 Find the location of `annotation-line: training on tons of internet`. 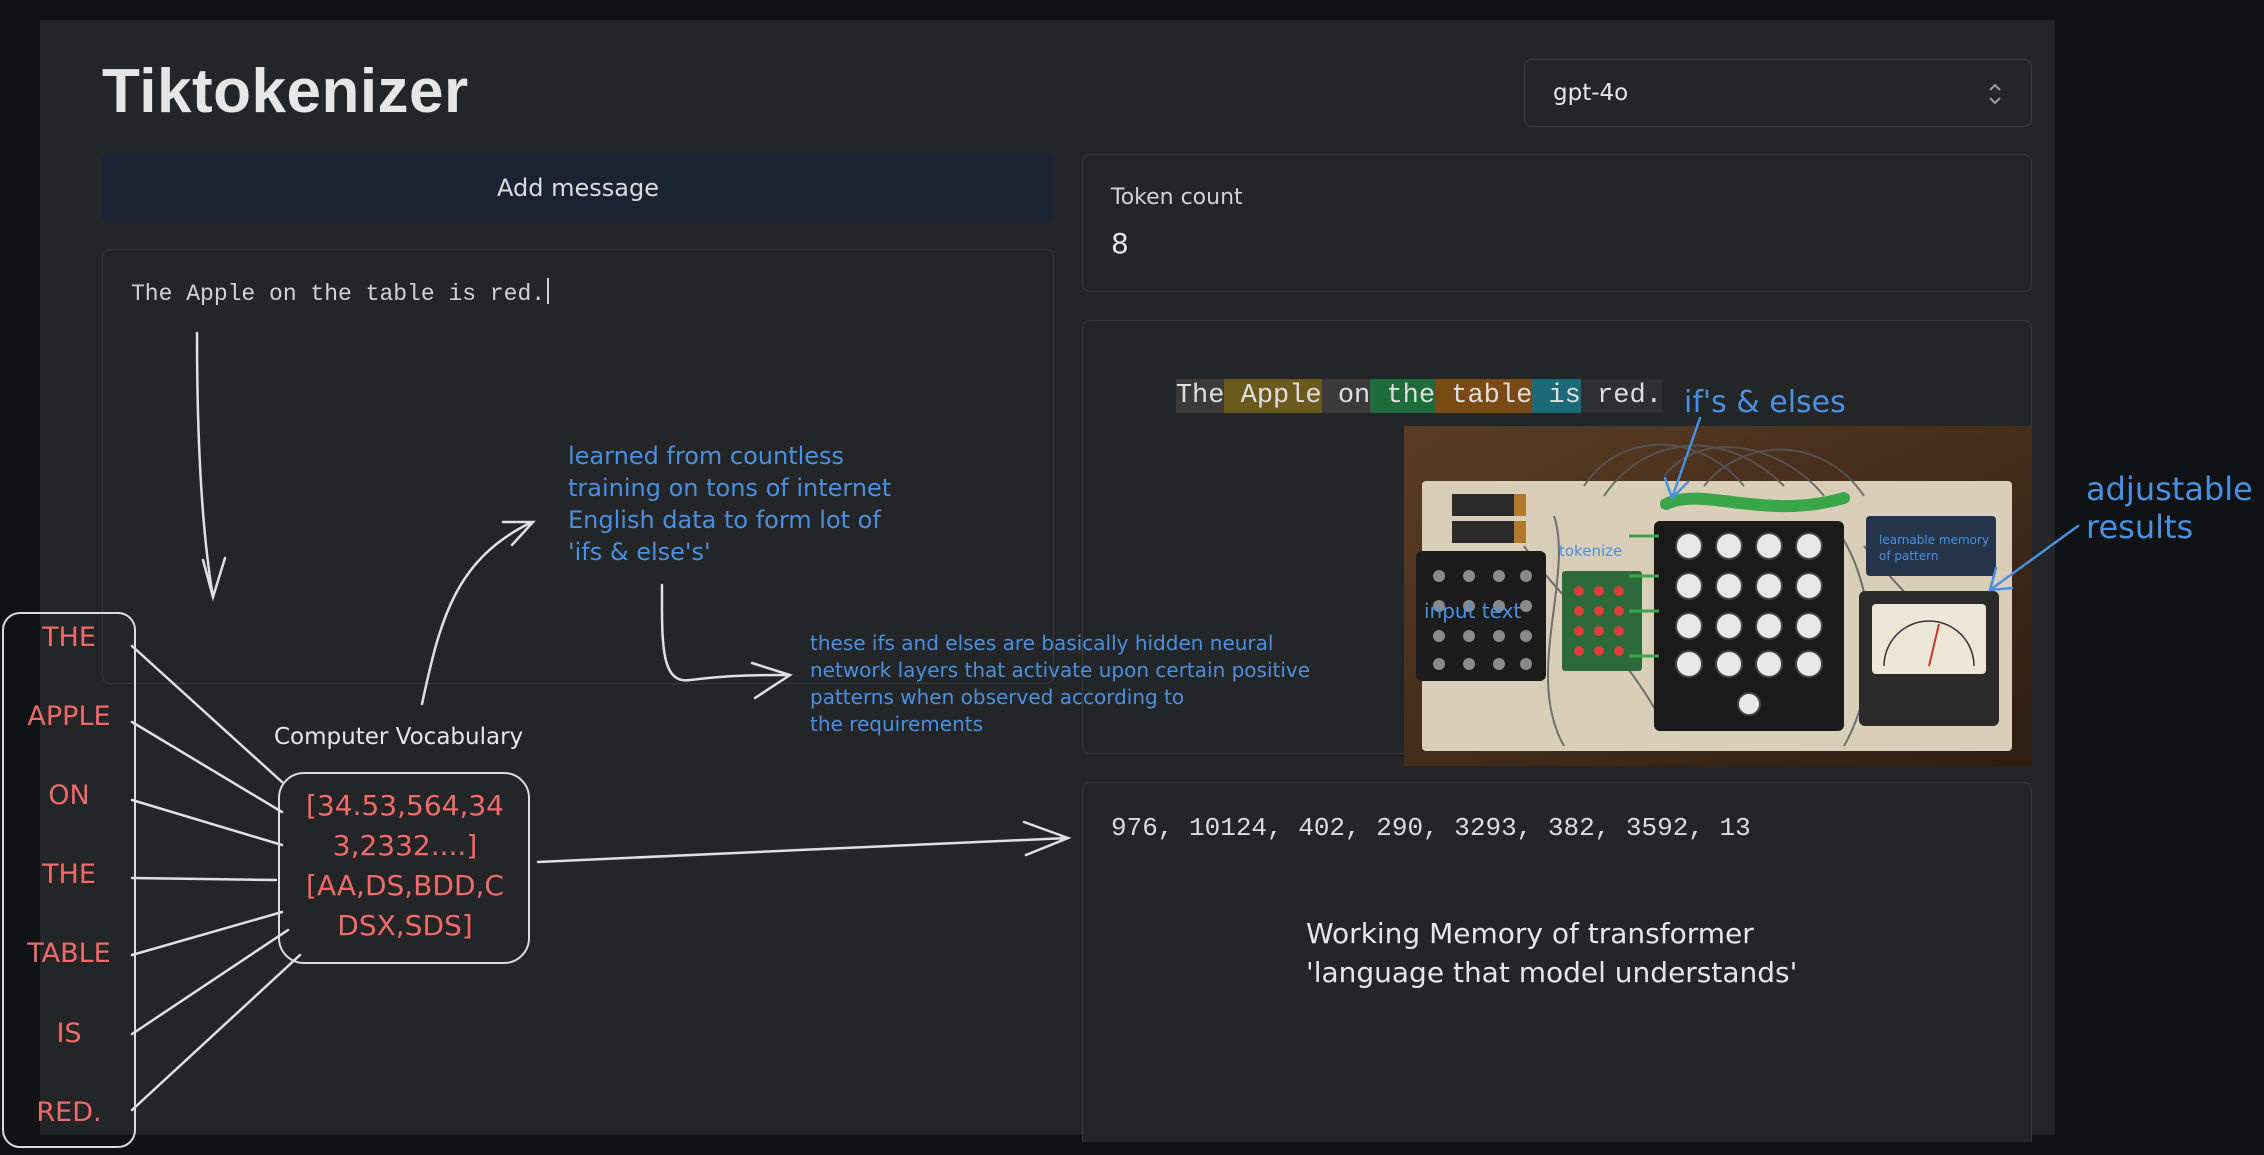

annotation-line: training on tons of internet is located at coordinates (730, 488).